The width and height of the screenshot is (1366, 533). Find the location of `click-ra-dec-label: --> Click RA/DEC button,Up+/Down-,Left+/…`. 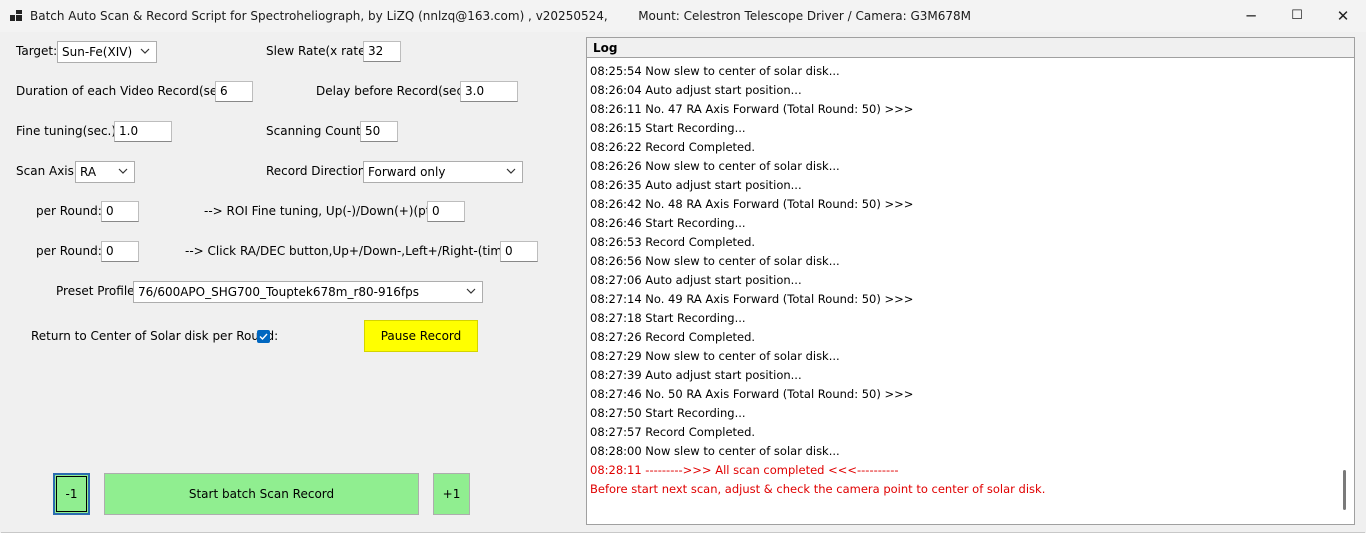

click-ra-dec-label: --> Click RA/DEC button,Up+/Down-,Left+/… is located at coordinates (355, 251).